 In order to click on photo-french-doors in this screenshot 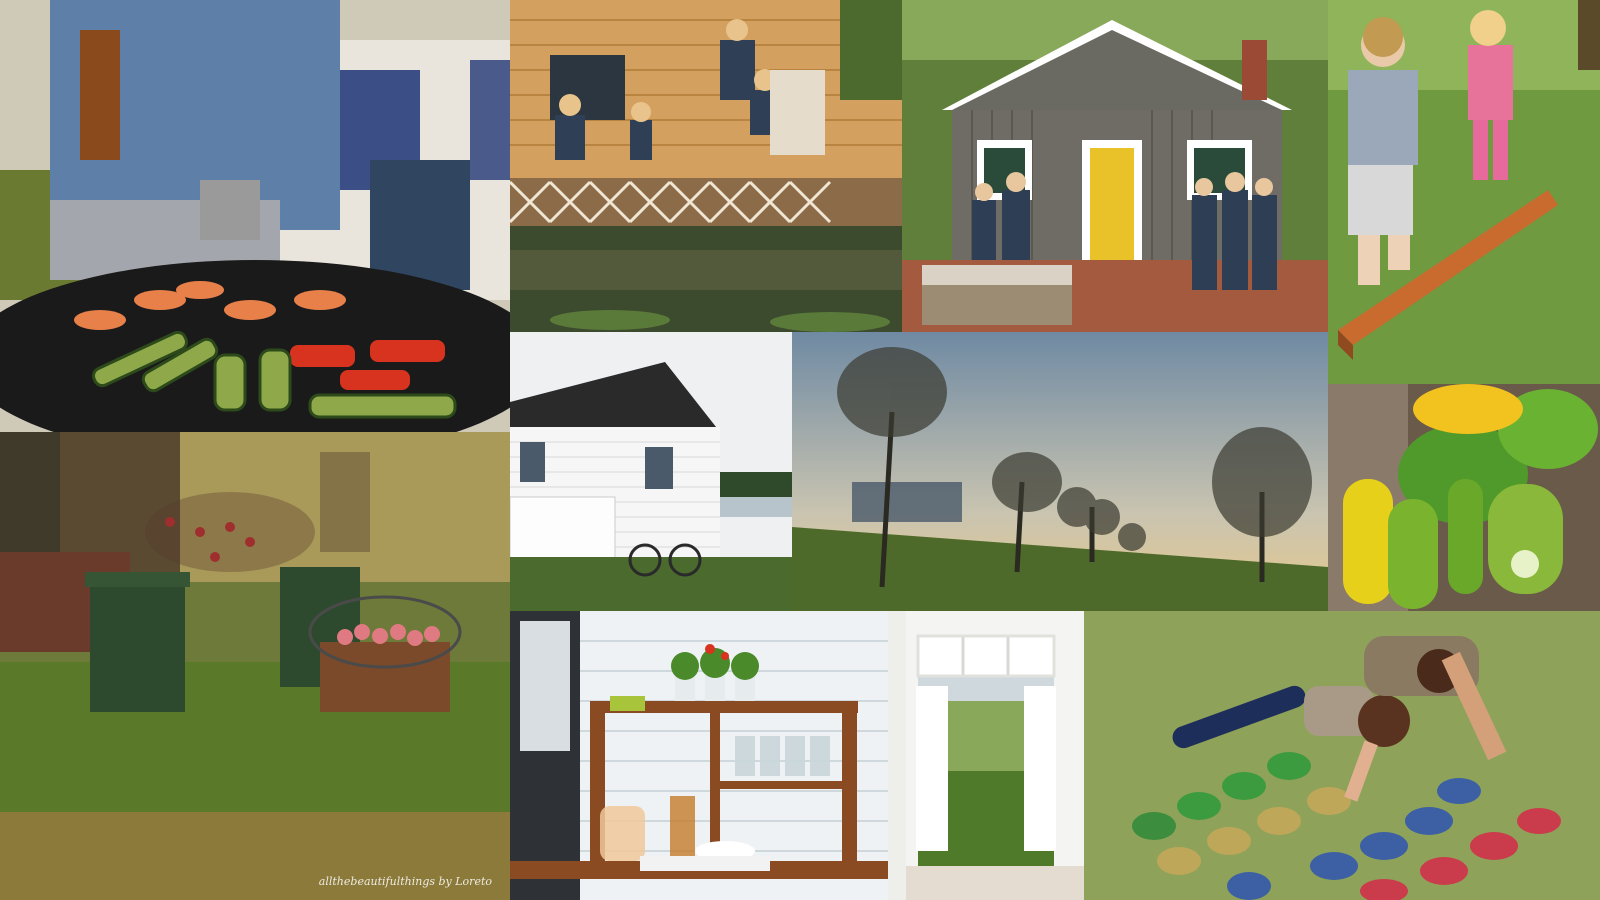, I will do `click(986, 755)`.